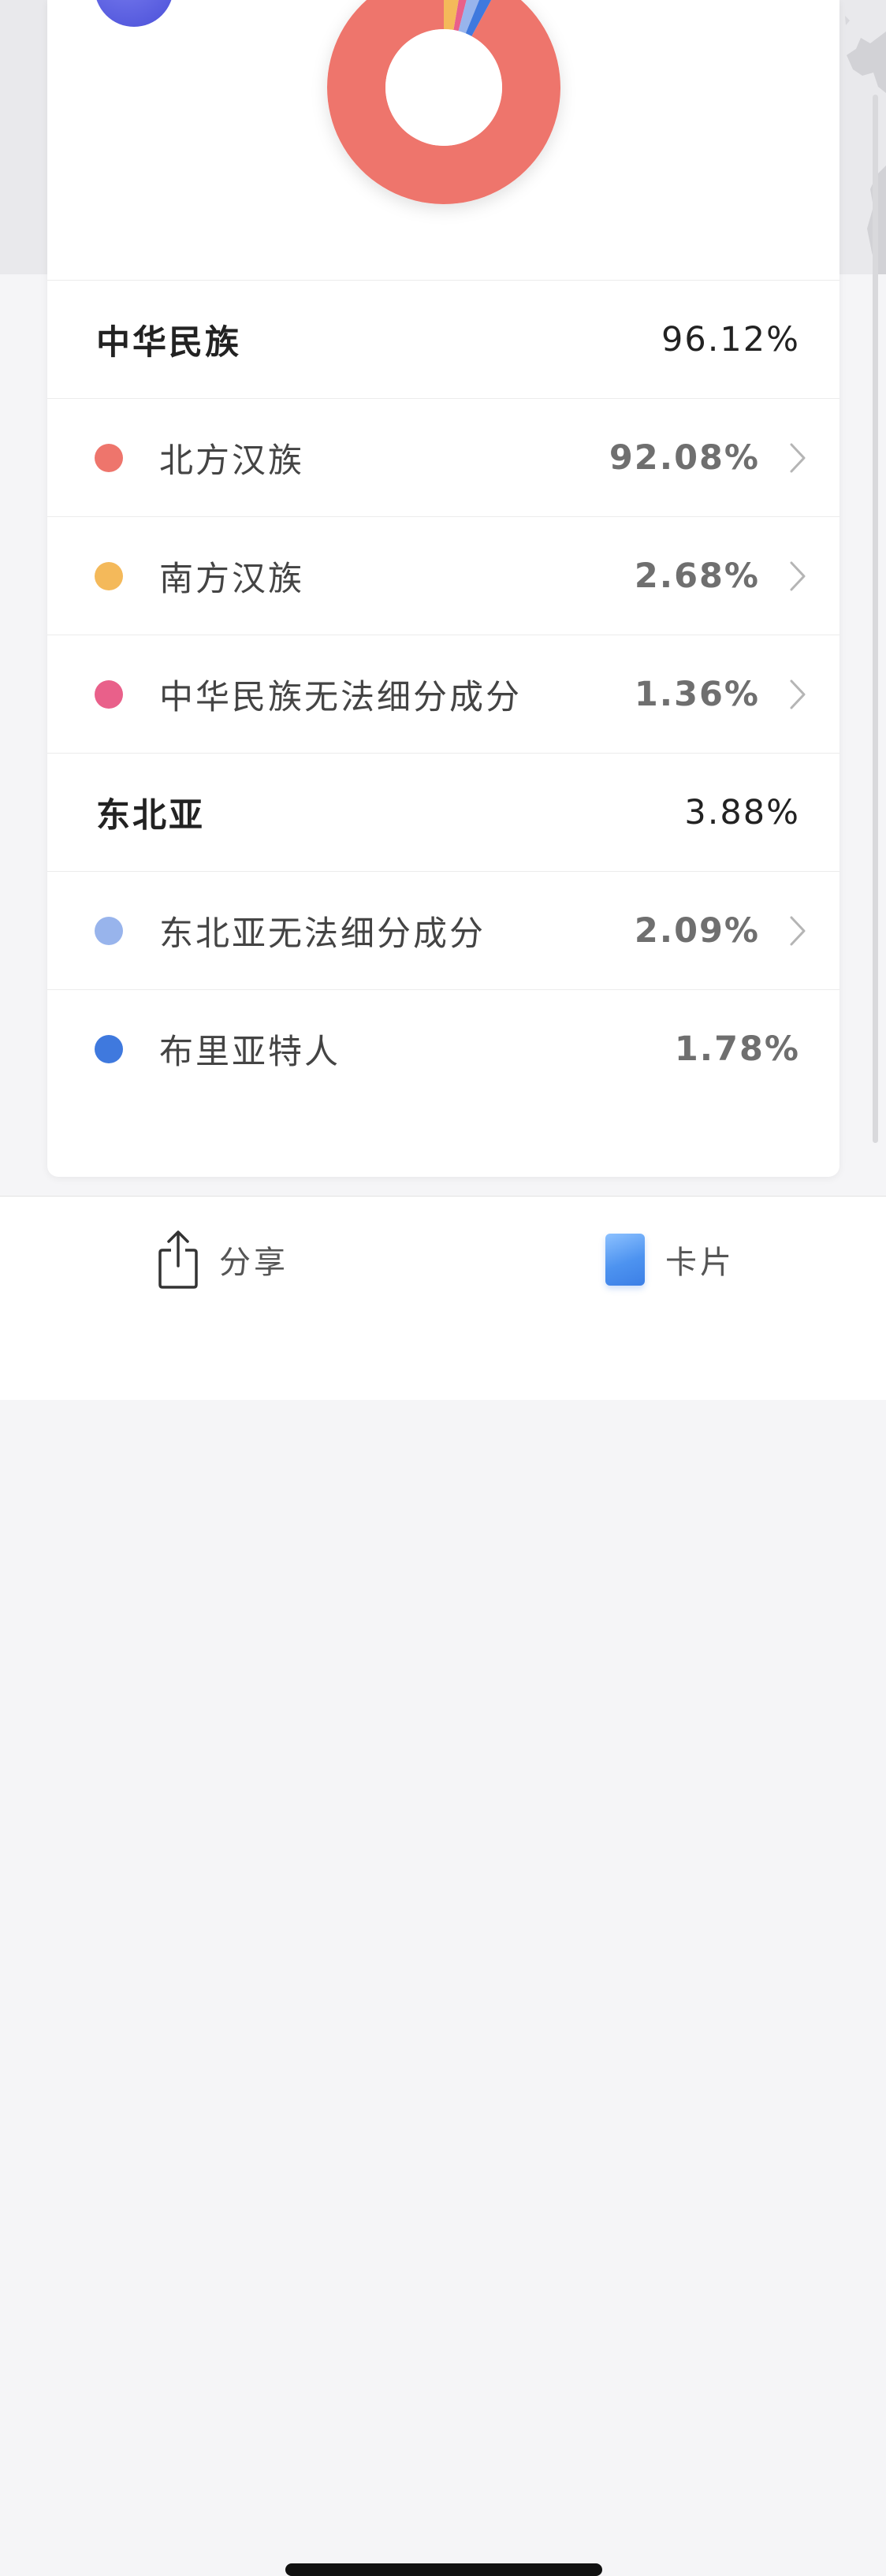 The width and height of the screenshot is (886, 2576). What do you see at coordinates (322, 934) in the screenshot?
I see `component-name: 东北亚无法细分成分` at bounding box center [322, 934].